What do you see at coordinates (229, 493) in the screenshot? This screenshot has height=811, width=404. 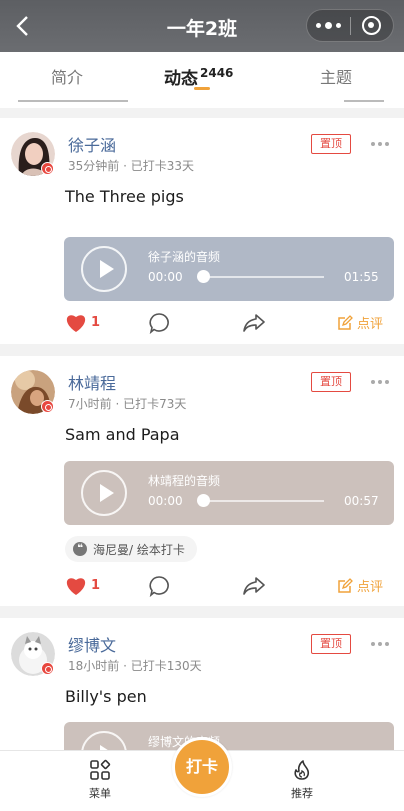 I see `audio-player: 林靖程的音频 00:00 00:57` at bounding box center [229, 493].